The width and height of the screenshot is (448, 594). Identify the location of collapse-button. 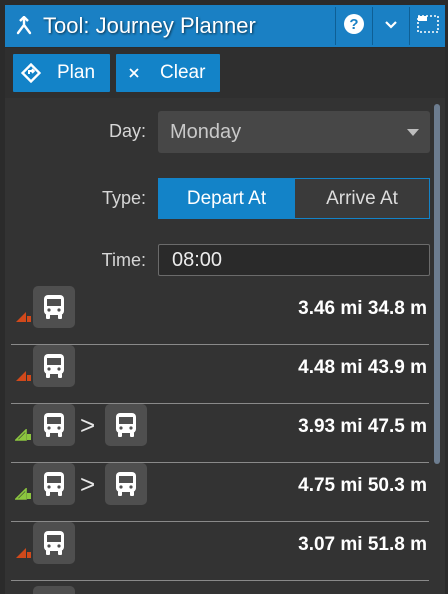
(390, 26).